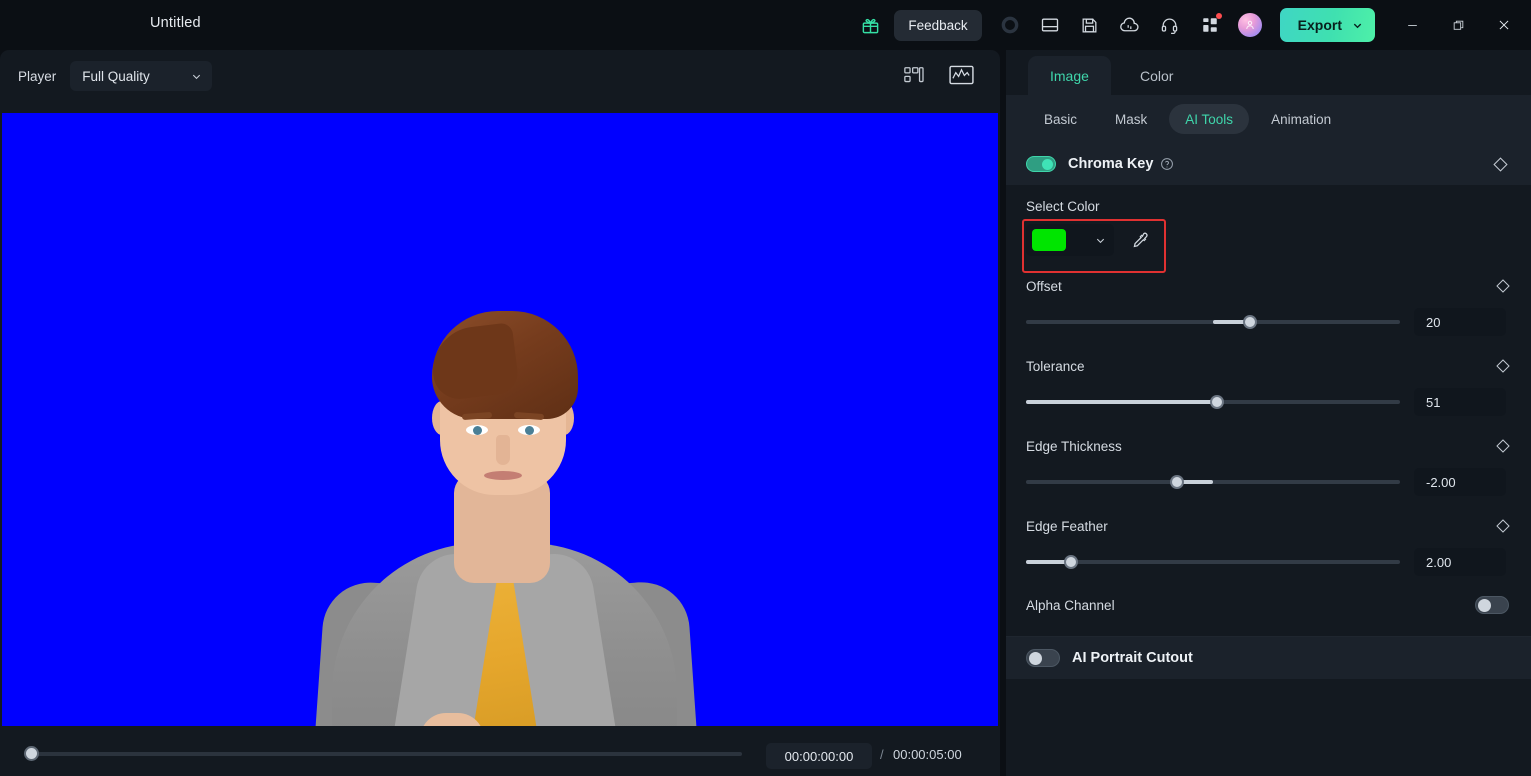 The image size is (1531, 776). I want to click on save-icon, so click(1090, 25).